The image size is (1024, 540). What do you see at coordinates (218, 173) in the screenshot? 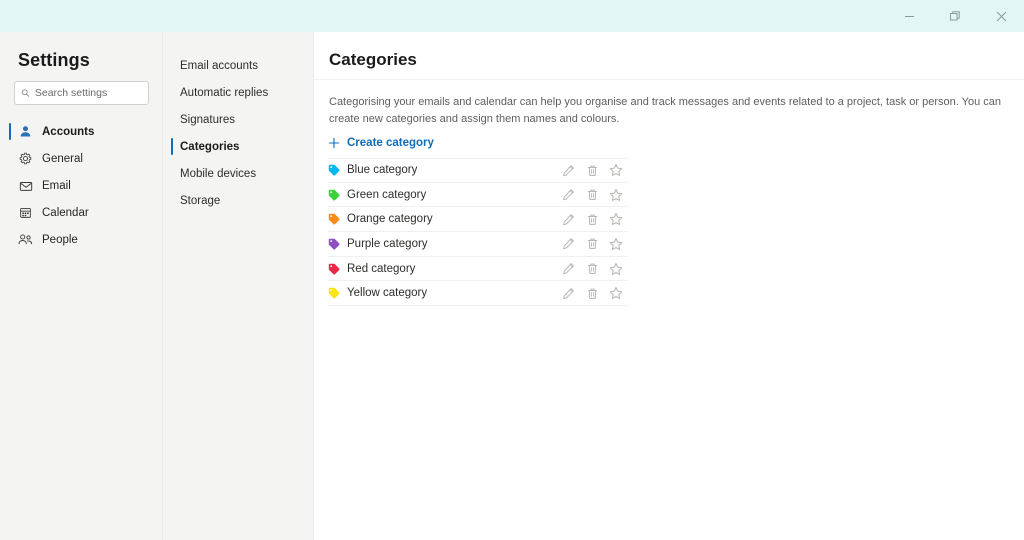
I see `subnav-item-label: Mobile devices` at bounding box center [218, 173].